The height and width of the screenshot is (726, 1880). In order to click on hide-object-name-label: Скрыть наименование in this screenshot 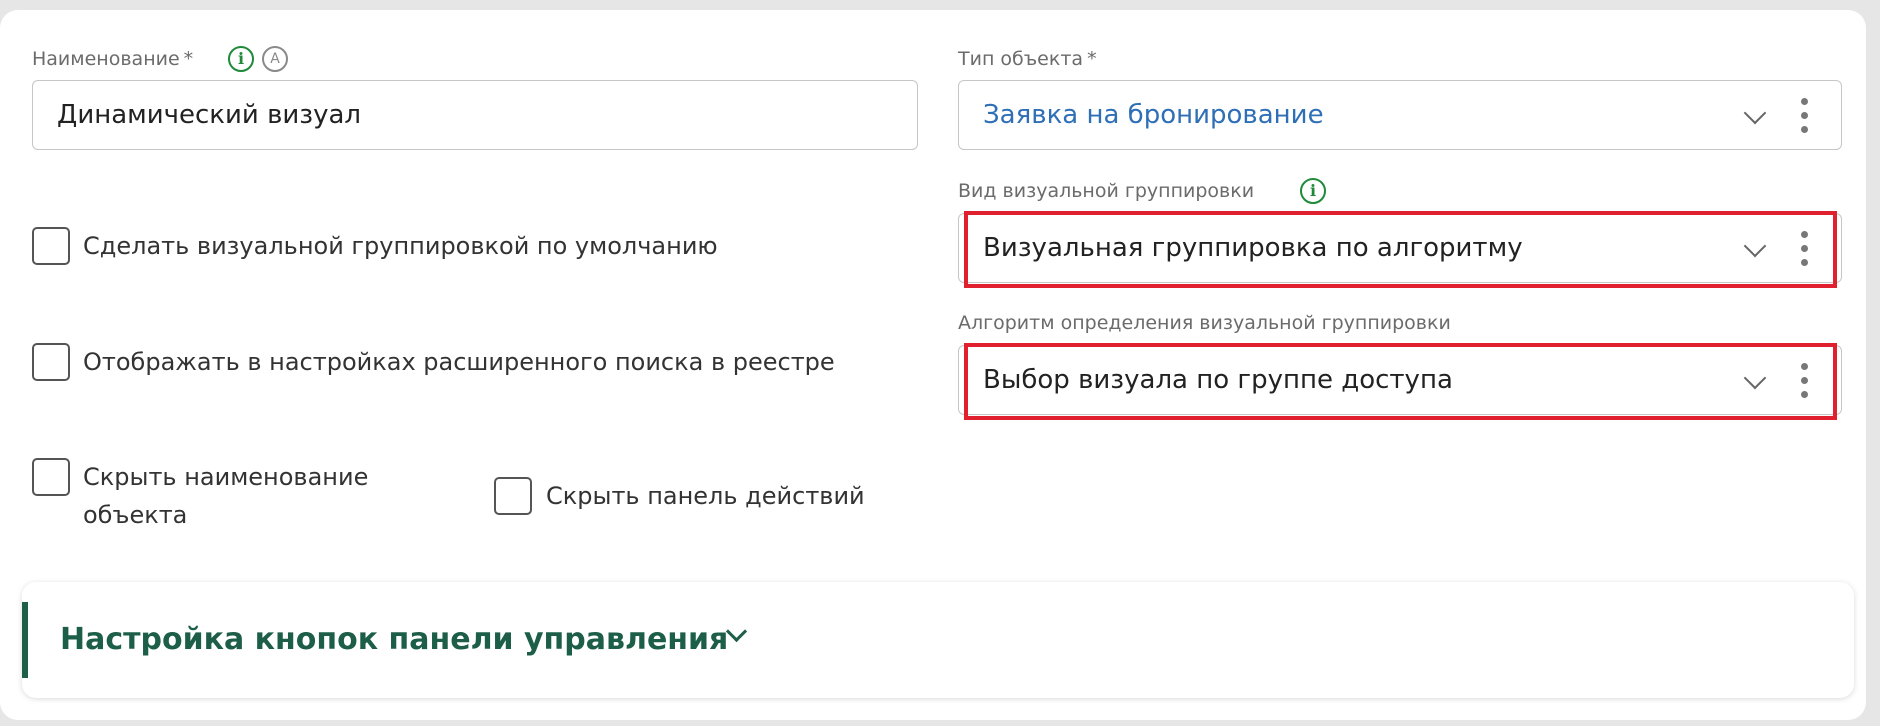, I will do `click(225, 477)`.